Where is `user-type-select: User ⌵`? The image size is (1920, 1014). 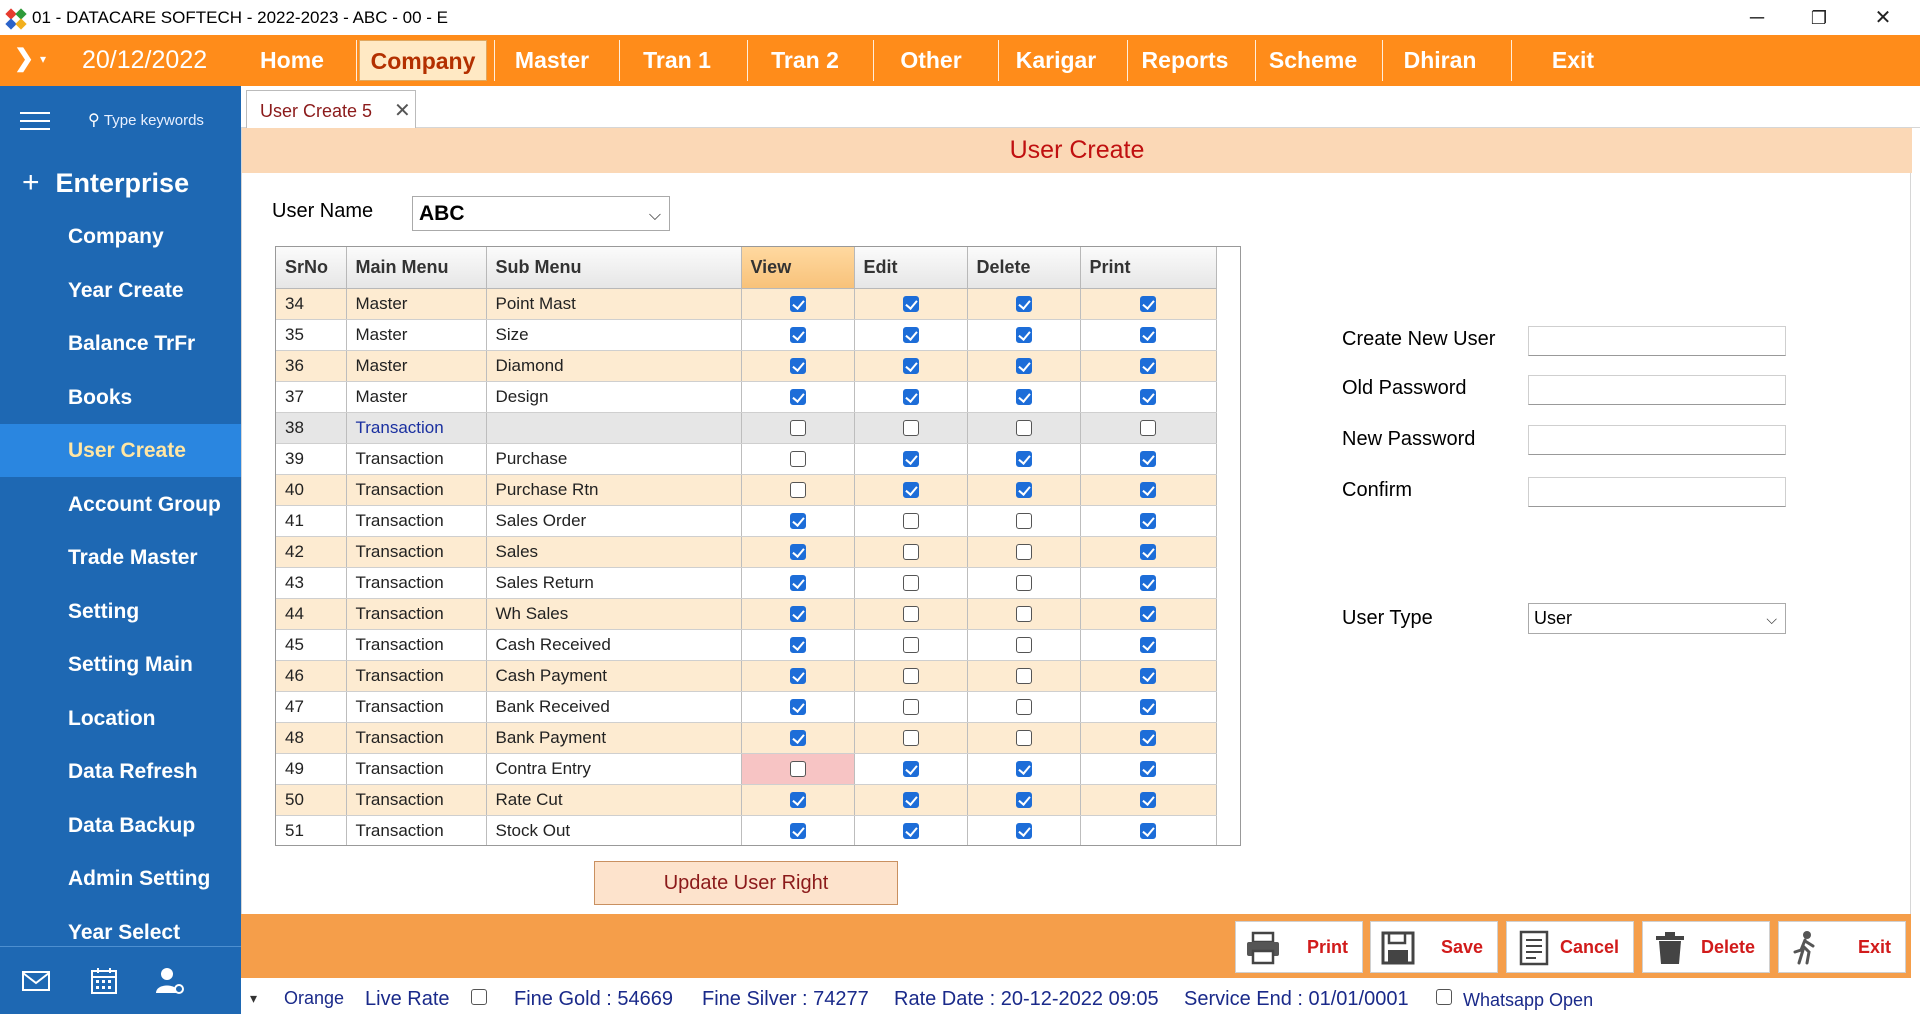 user-type-select: User ⌵ is located at coordinates (1657, 618).